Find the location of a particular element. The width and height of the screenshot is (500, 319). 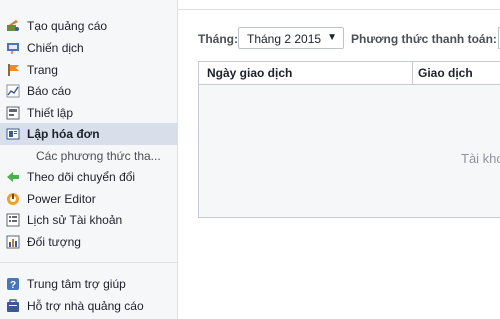

sidebar-item-advertiser-support: Hỗ trợ nhà quảng cáo is located at coordinates (88, 306).